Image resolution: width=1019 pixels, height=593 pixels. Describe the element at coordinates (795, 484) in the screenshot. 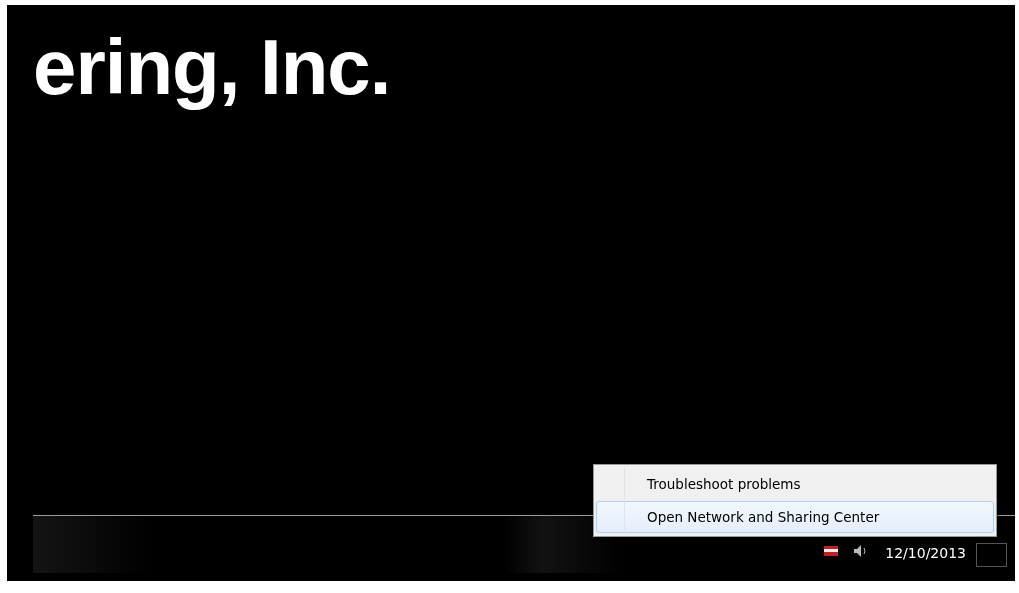

I see `menu-item: Troubleshoot problems` at that location.